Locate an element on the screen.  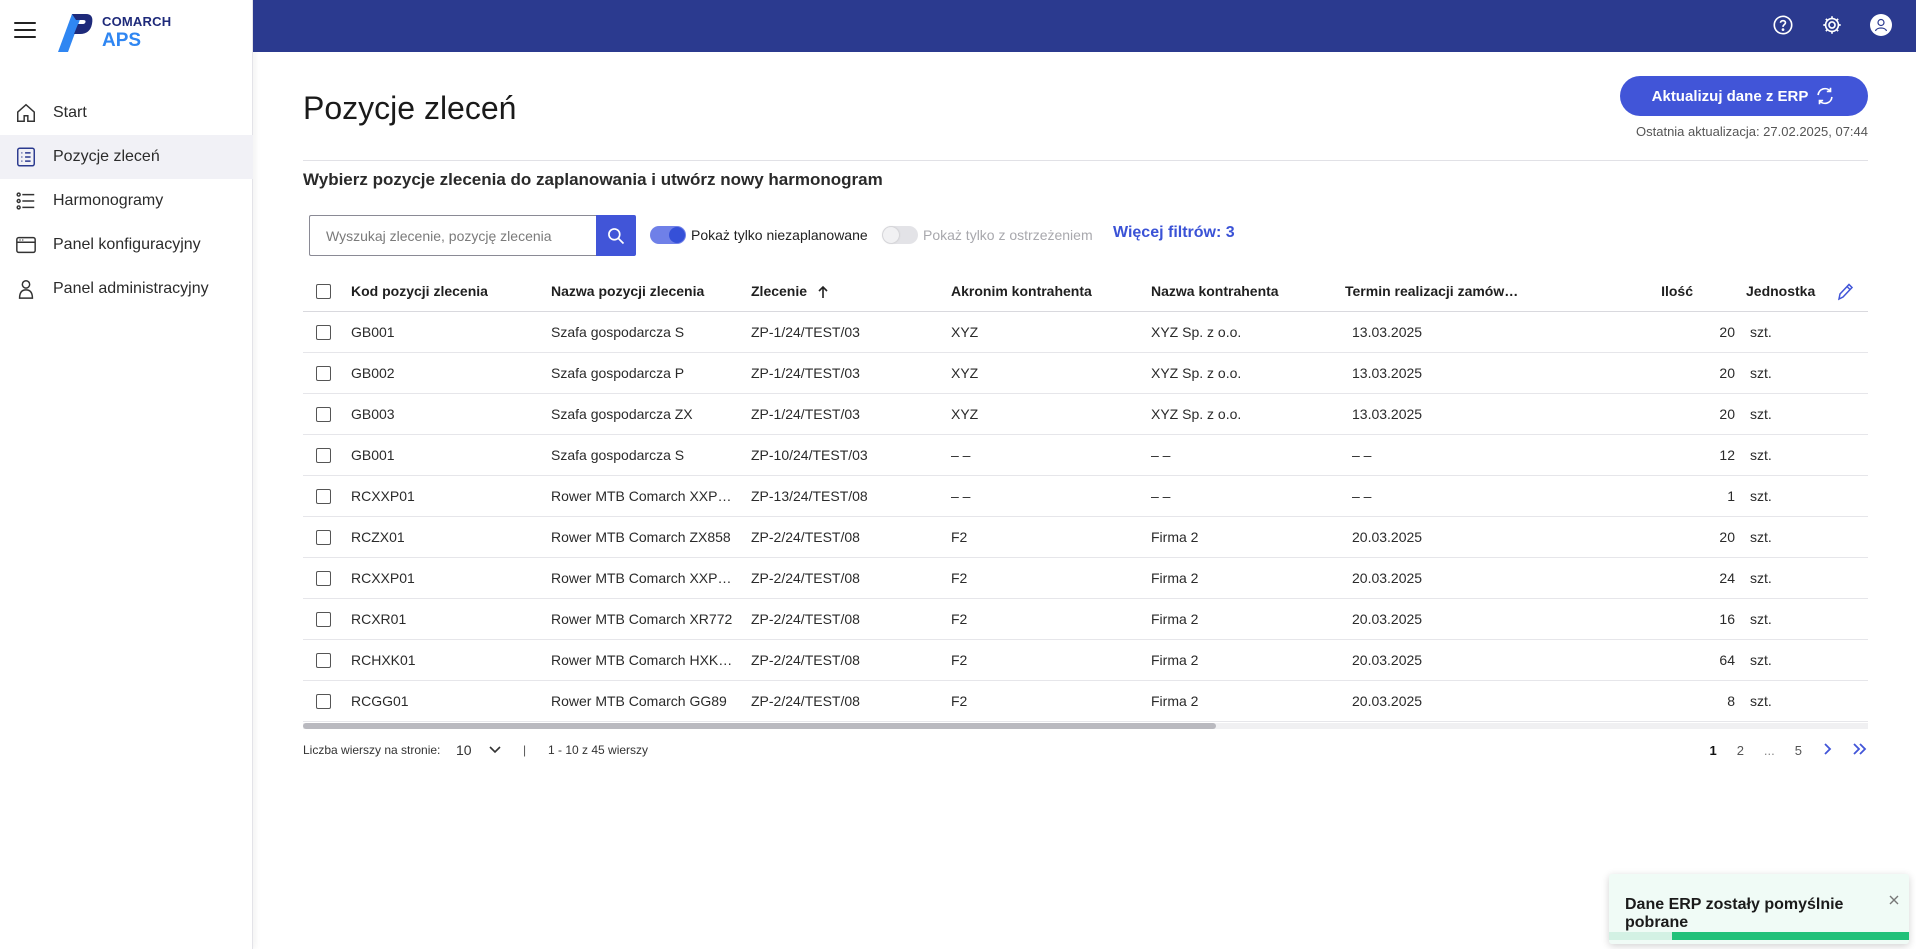
rows-per-page-value: 10 is located at coordinates (464, 750).